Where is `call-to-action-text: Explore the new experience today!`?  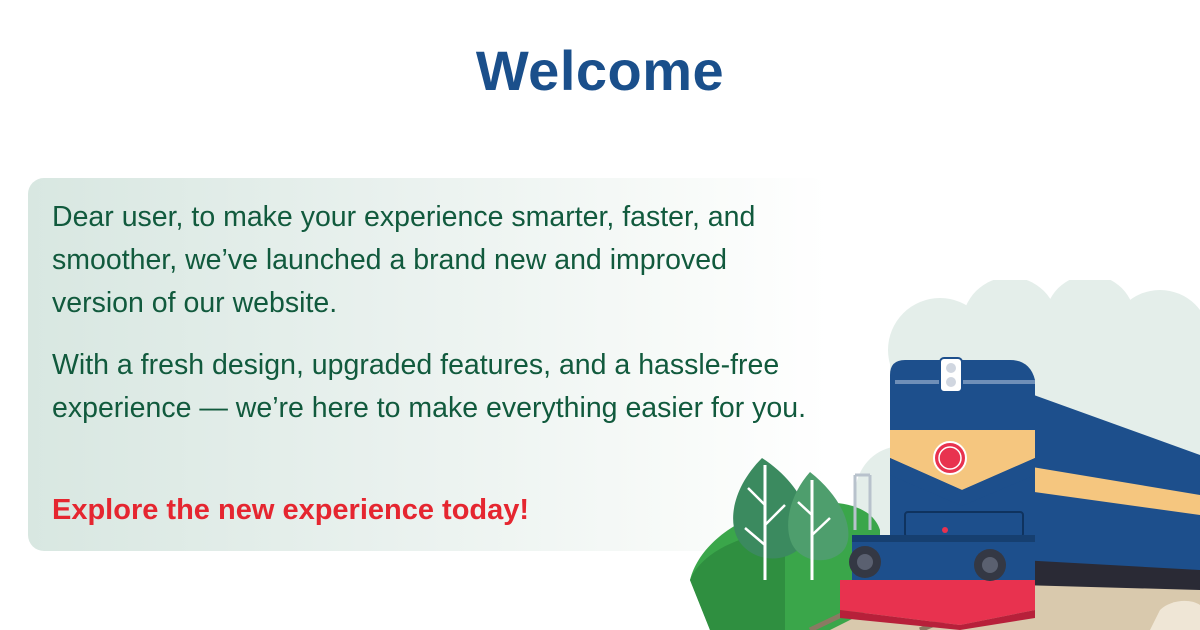 call-to-action-text: Explore the new experience today! is located at coordinates (291, 510).